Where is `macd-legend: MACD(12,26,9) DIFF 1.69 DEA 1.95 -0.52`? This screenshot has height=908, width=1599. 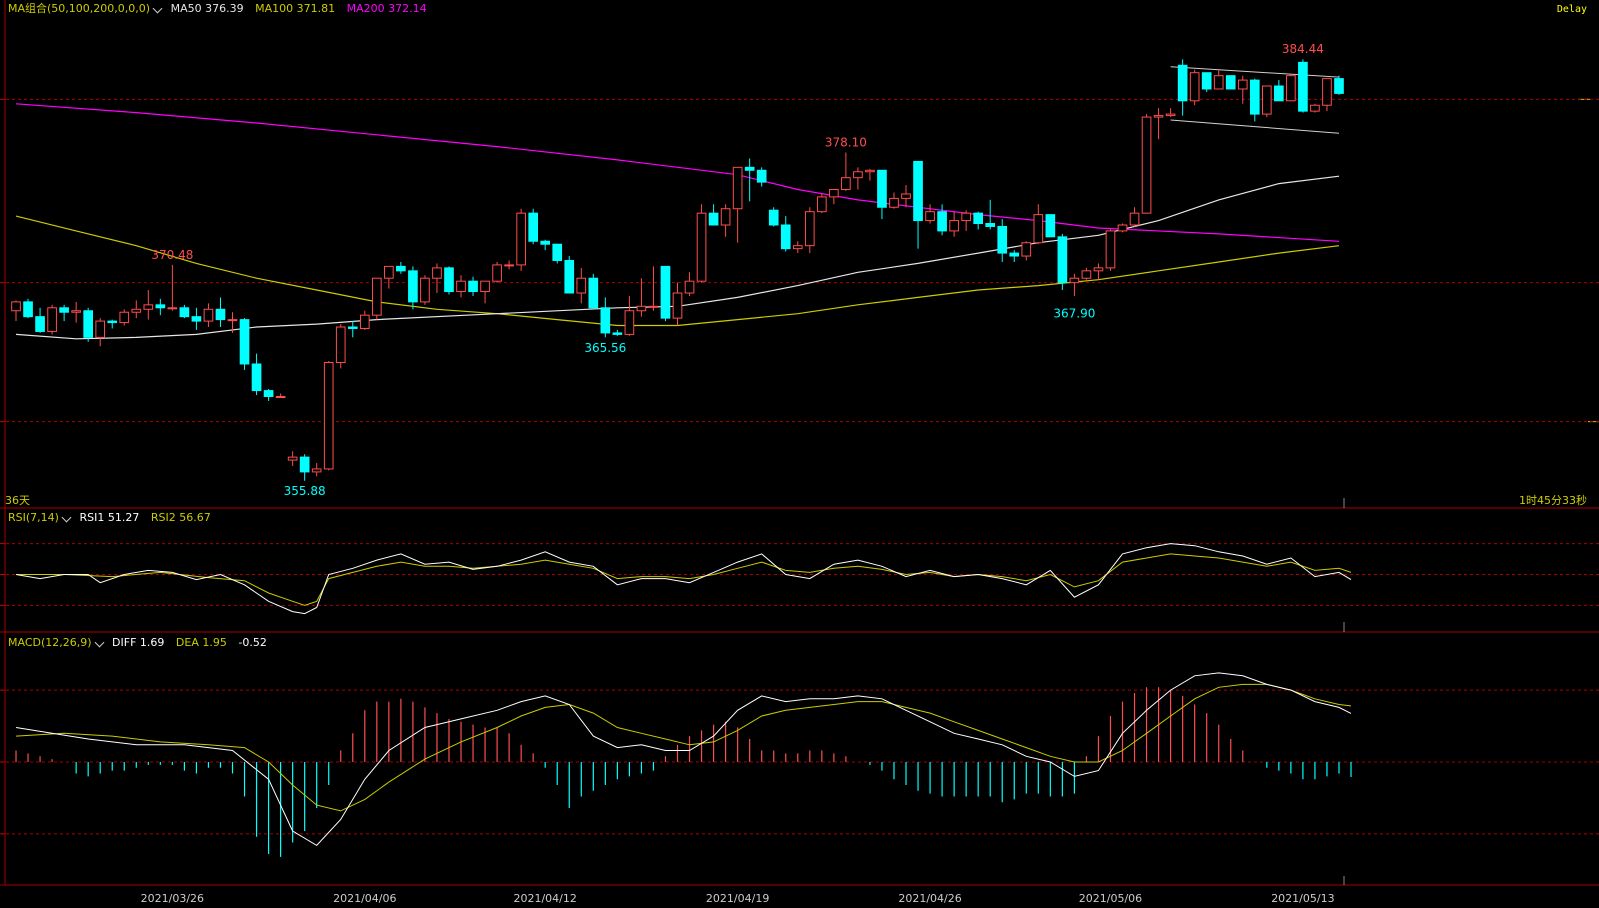
macd-legend: MACD(12,26,9) DIFF 1.69 DEA 1.95 -0.52 is located at coordinates (137, 642).